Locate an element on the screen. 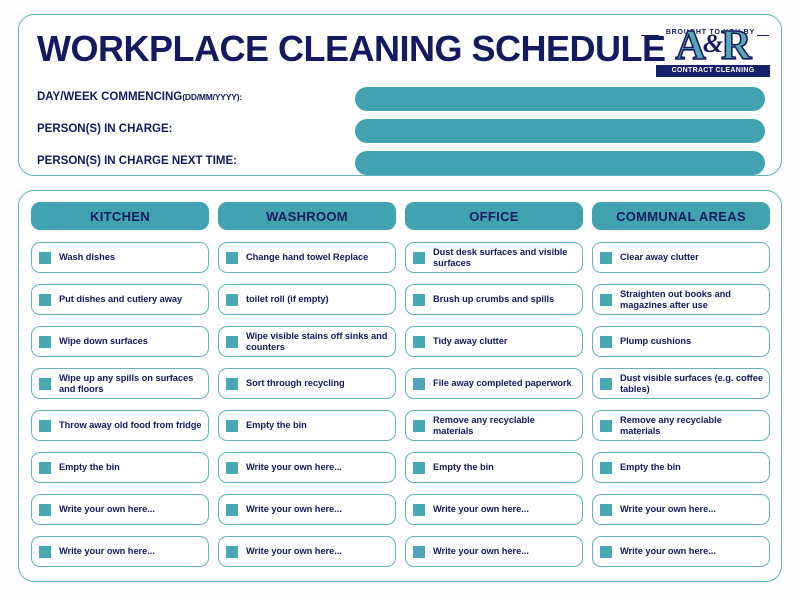 The height and width of the screenshot is (600, 800). task-row: Dust desk surfaces and visible surfaces is located at coordinates (494, 257).